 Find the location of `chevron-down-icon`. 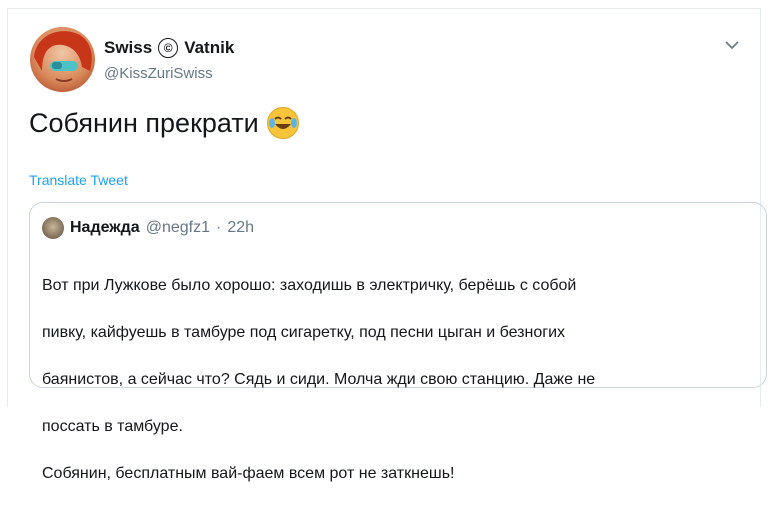

chevron-down-icon is located at coordinates (732, 45).